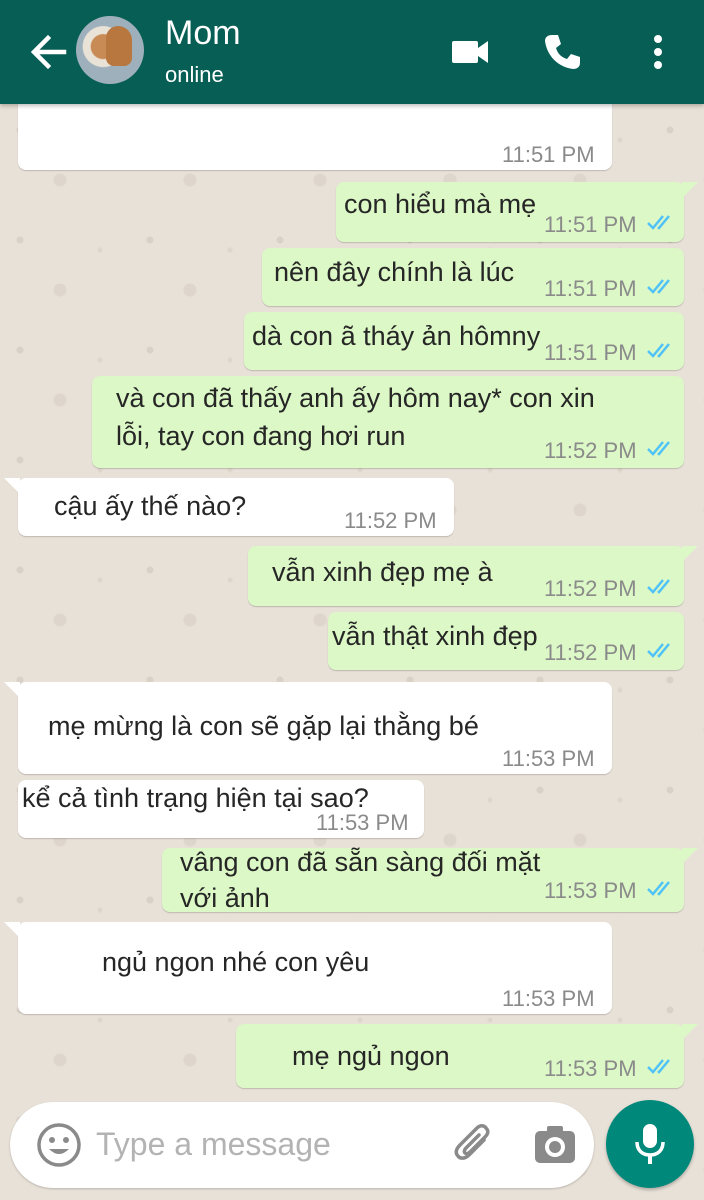 The height and width of the screenshot is (1200, 704). Describe the element at coordinates (59, 1145) in the screenshot. I see `emoji-icon` at that location.